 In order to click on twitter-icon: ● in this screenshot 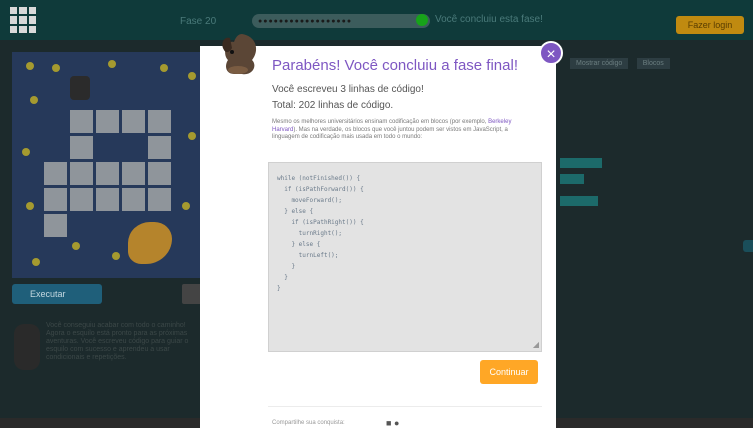, I will do `click(396, 423)`.